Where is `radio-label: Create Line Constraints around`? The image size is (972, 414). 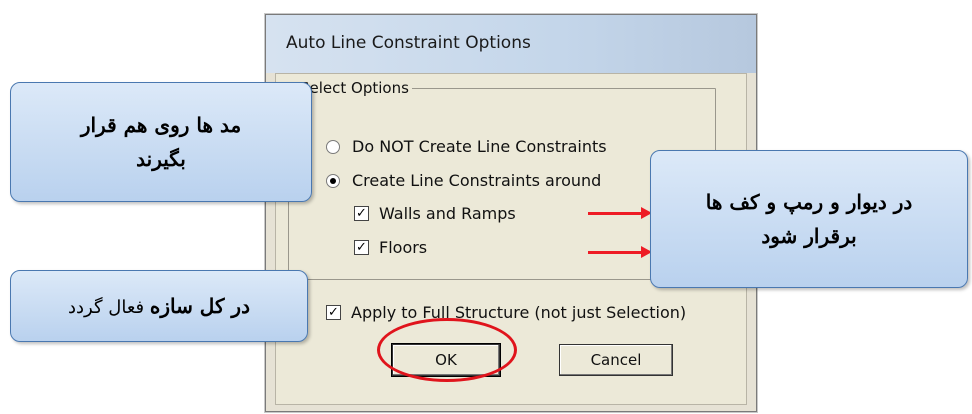 radio-label: Create Line Constraints around is located at coordinates (477, 180).